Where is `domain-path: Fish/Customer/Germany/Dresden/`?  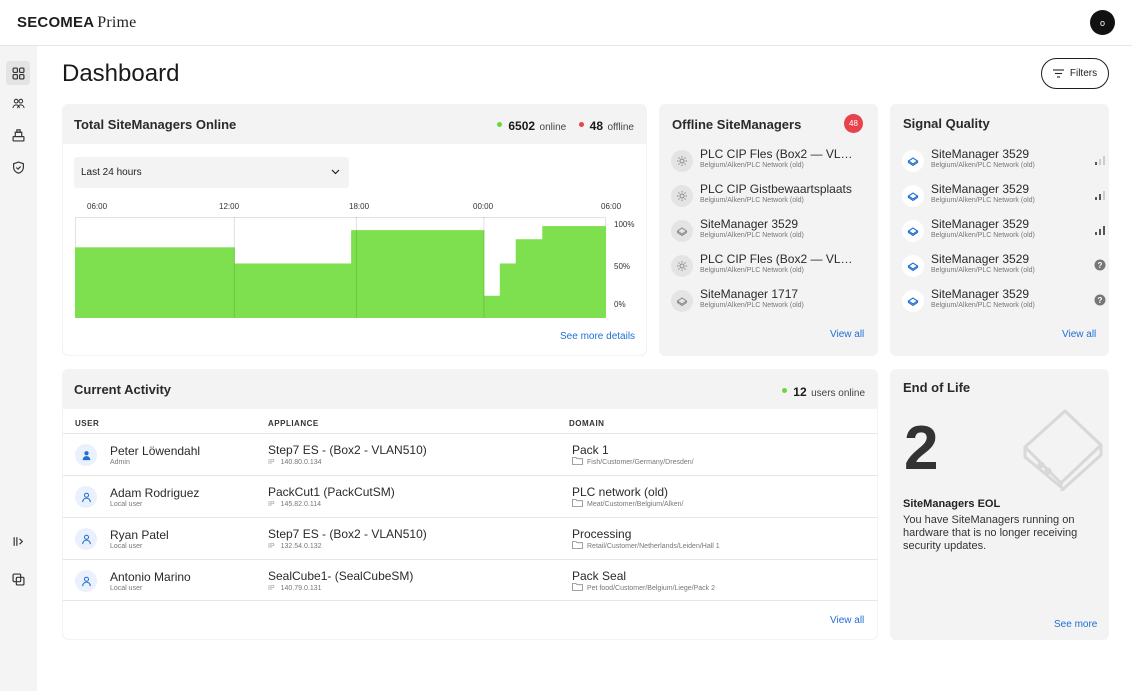 domain-path: Fish/Customer/Germany/Dresden/ is located at coordinates (633, 461).